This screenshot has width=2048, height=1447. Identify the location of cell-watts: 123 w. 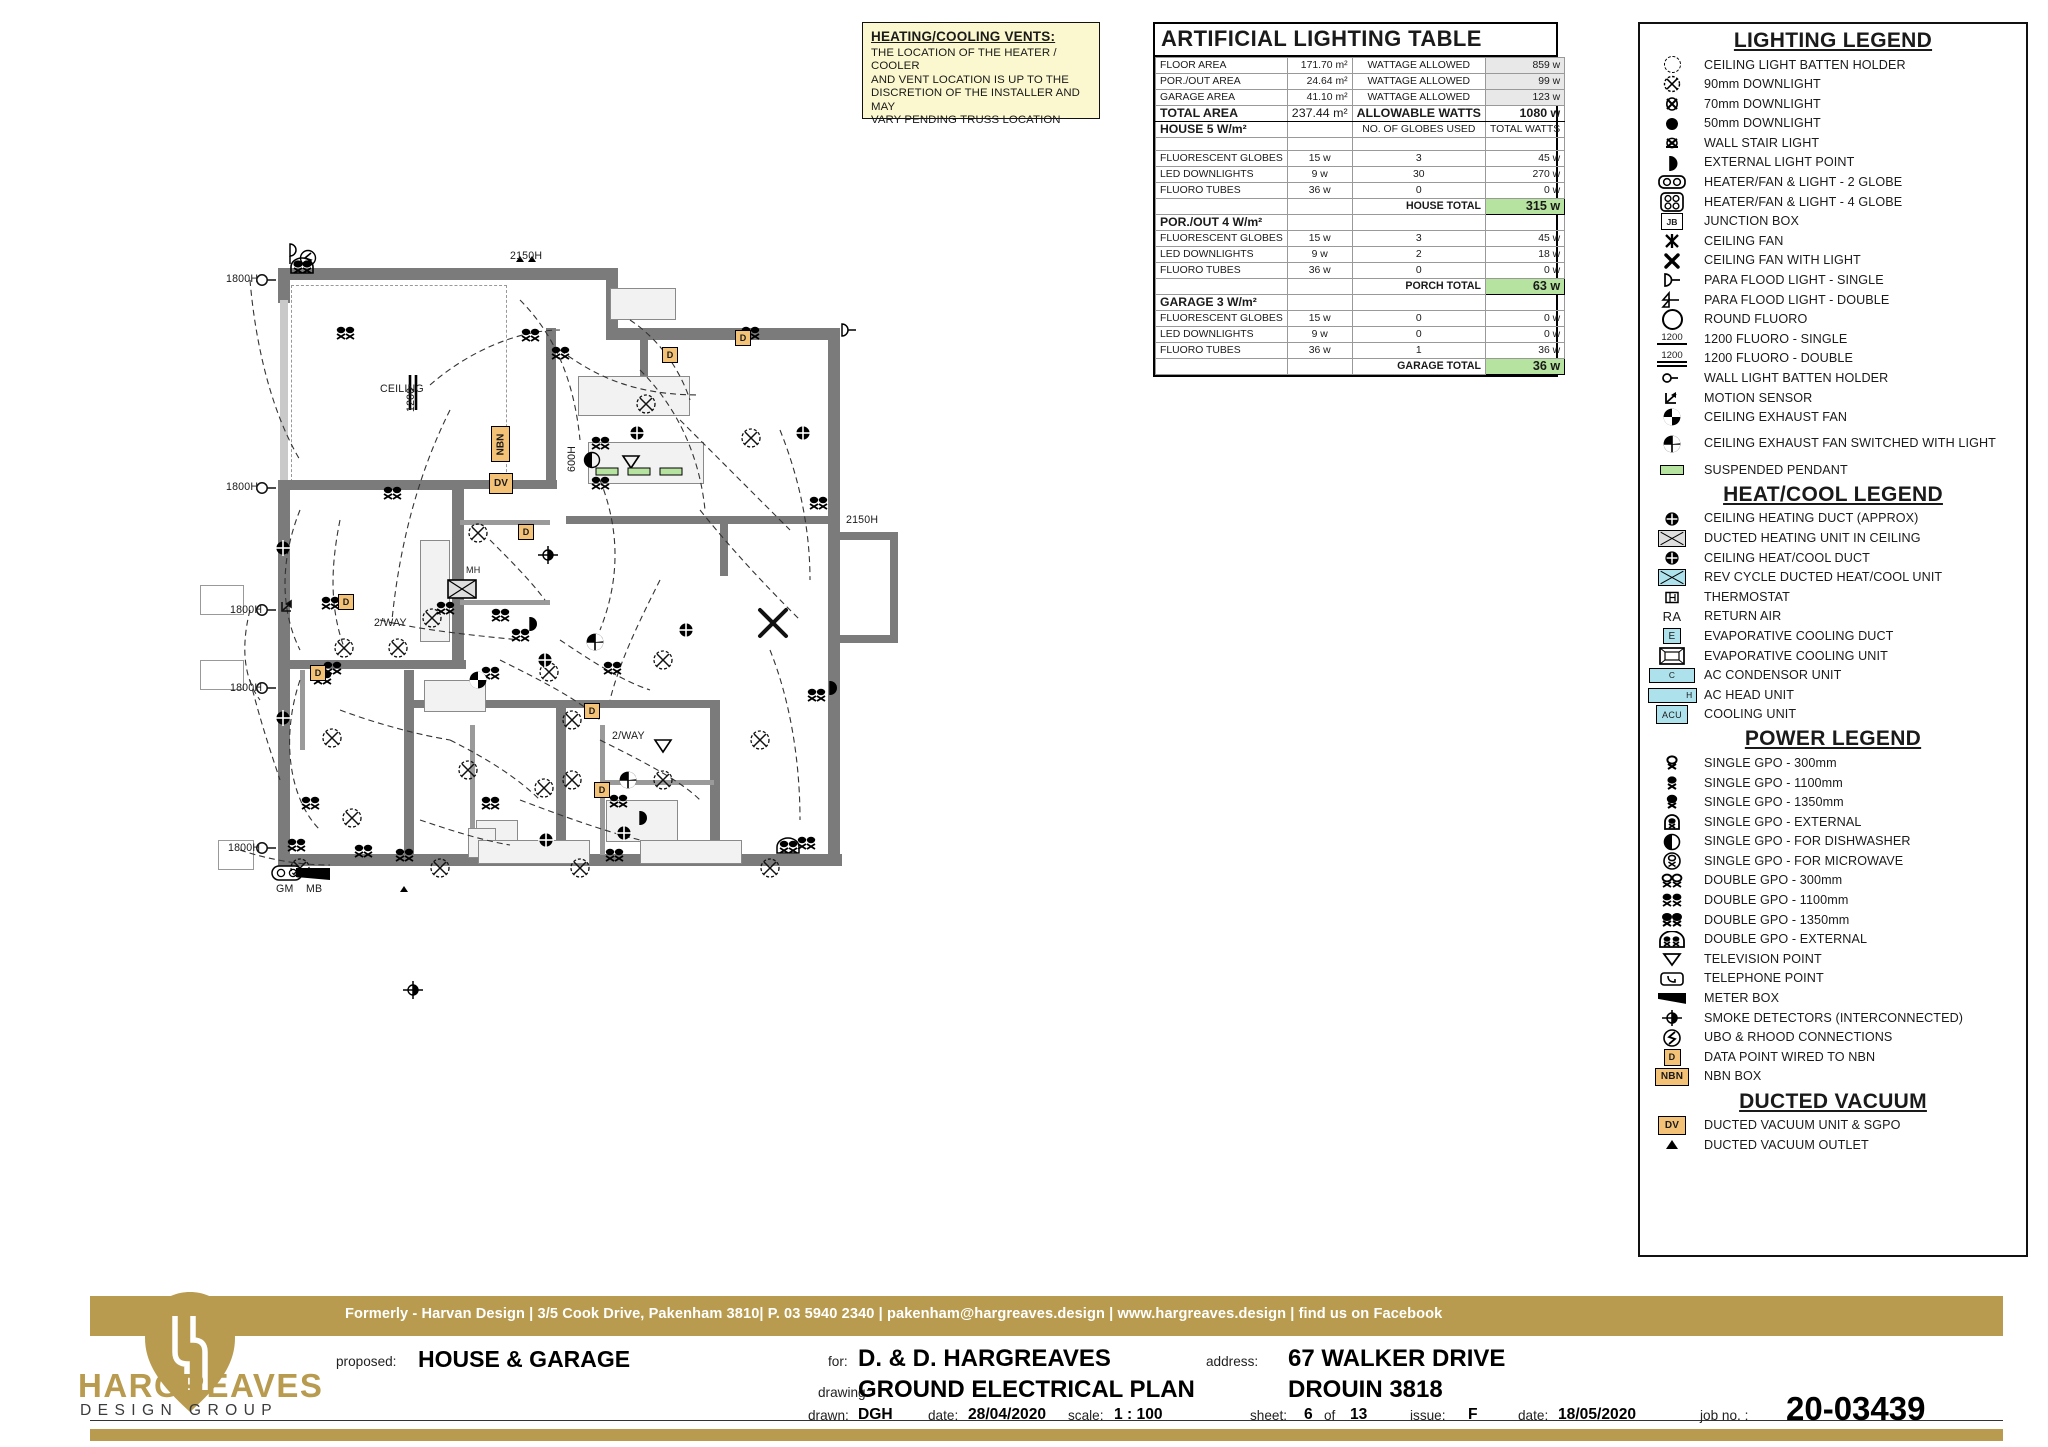
(1525, 97).